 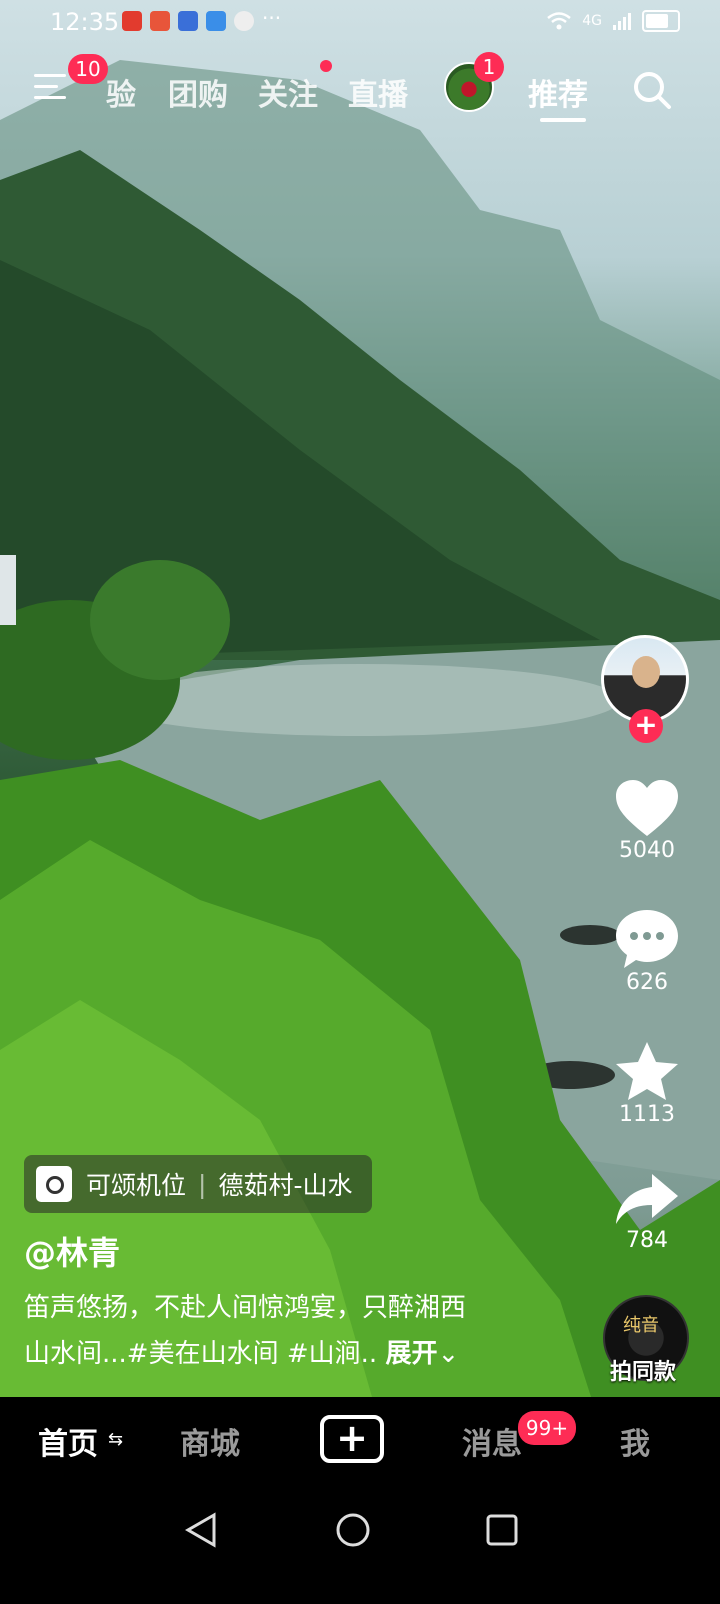 What do you see at coordinates (88, 69) in the screenshot?
I see `menu-badge: 10` at bounding box center [88, 69].